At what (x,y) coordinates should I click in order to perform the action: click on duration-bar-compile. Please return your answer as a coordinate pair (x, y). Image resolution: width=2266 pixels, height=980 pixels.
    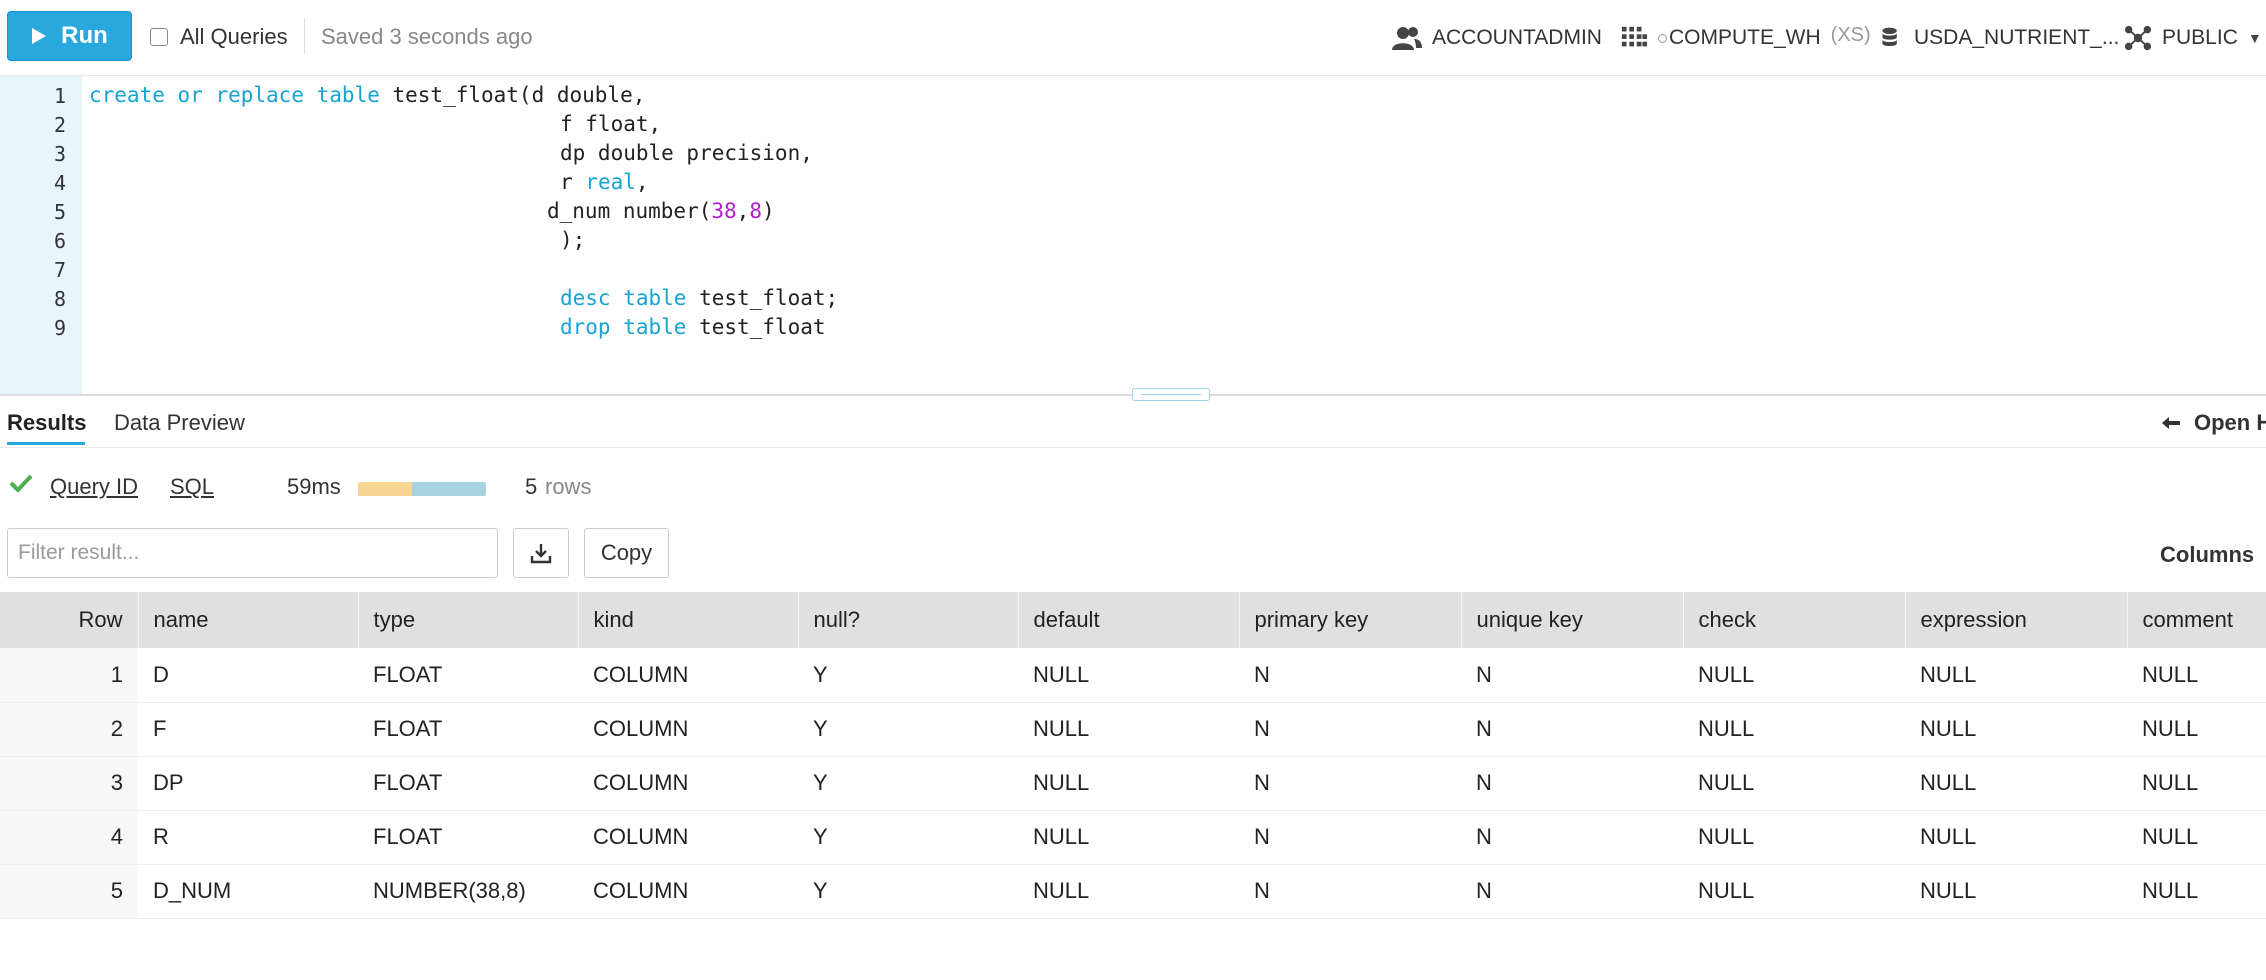
    Looking at the image, I should click on (385, 489).